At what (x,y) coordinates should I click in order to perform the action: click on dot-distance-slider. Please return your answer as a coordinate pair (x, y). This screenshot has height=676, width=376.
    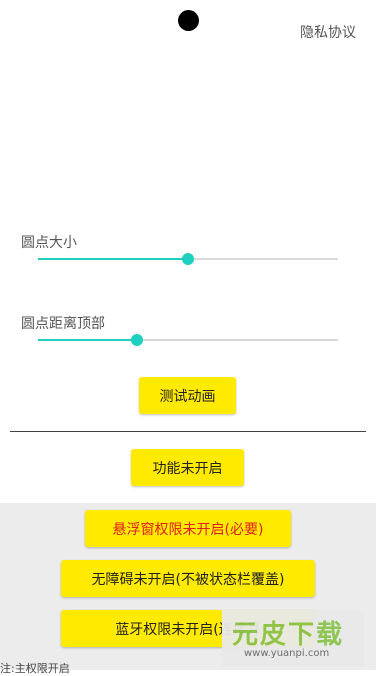
    Looking at the image, I should click on (188, 340).